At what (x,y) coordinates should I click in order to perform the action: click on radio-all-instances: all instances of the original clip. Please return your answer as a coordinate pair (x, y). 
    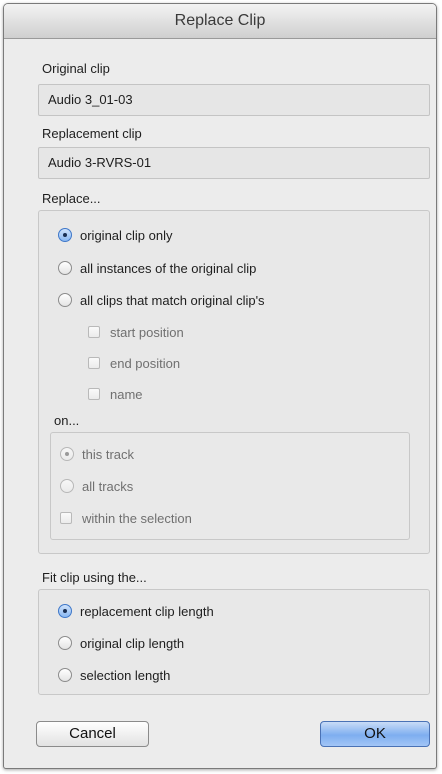
    Looking at the image, I should click on (157, 268).